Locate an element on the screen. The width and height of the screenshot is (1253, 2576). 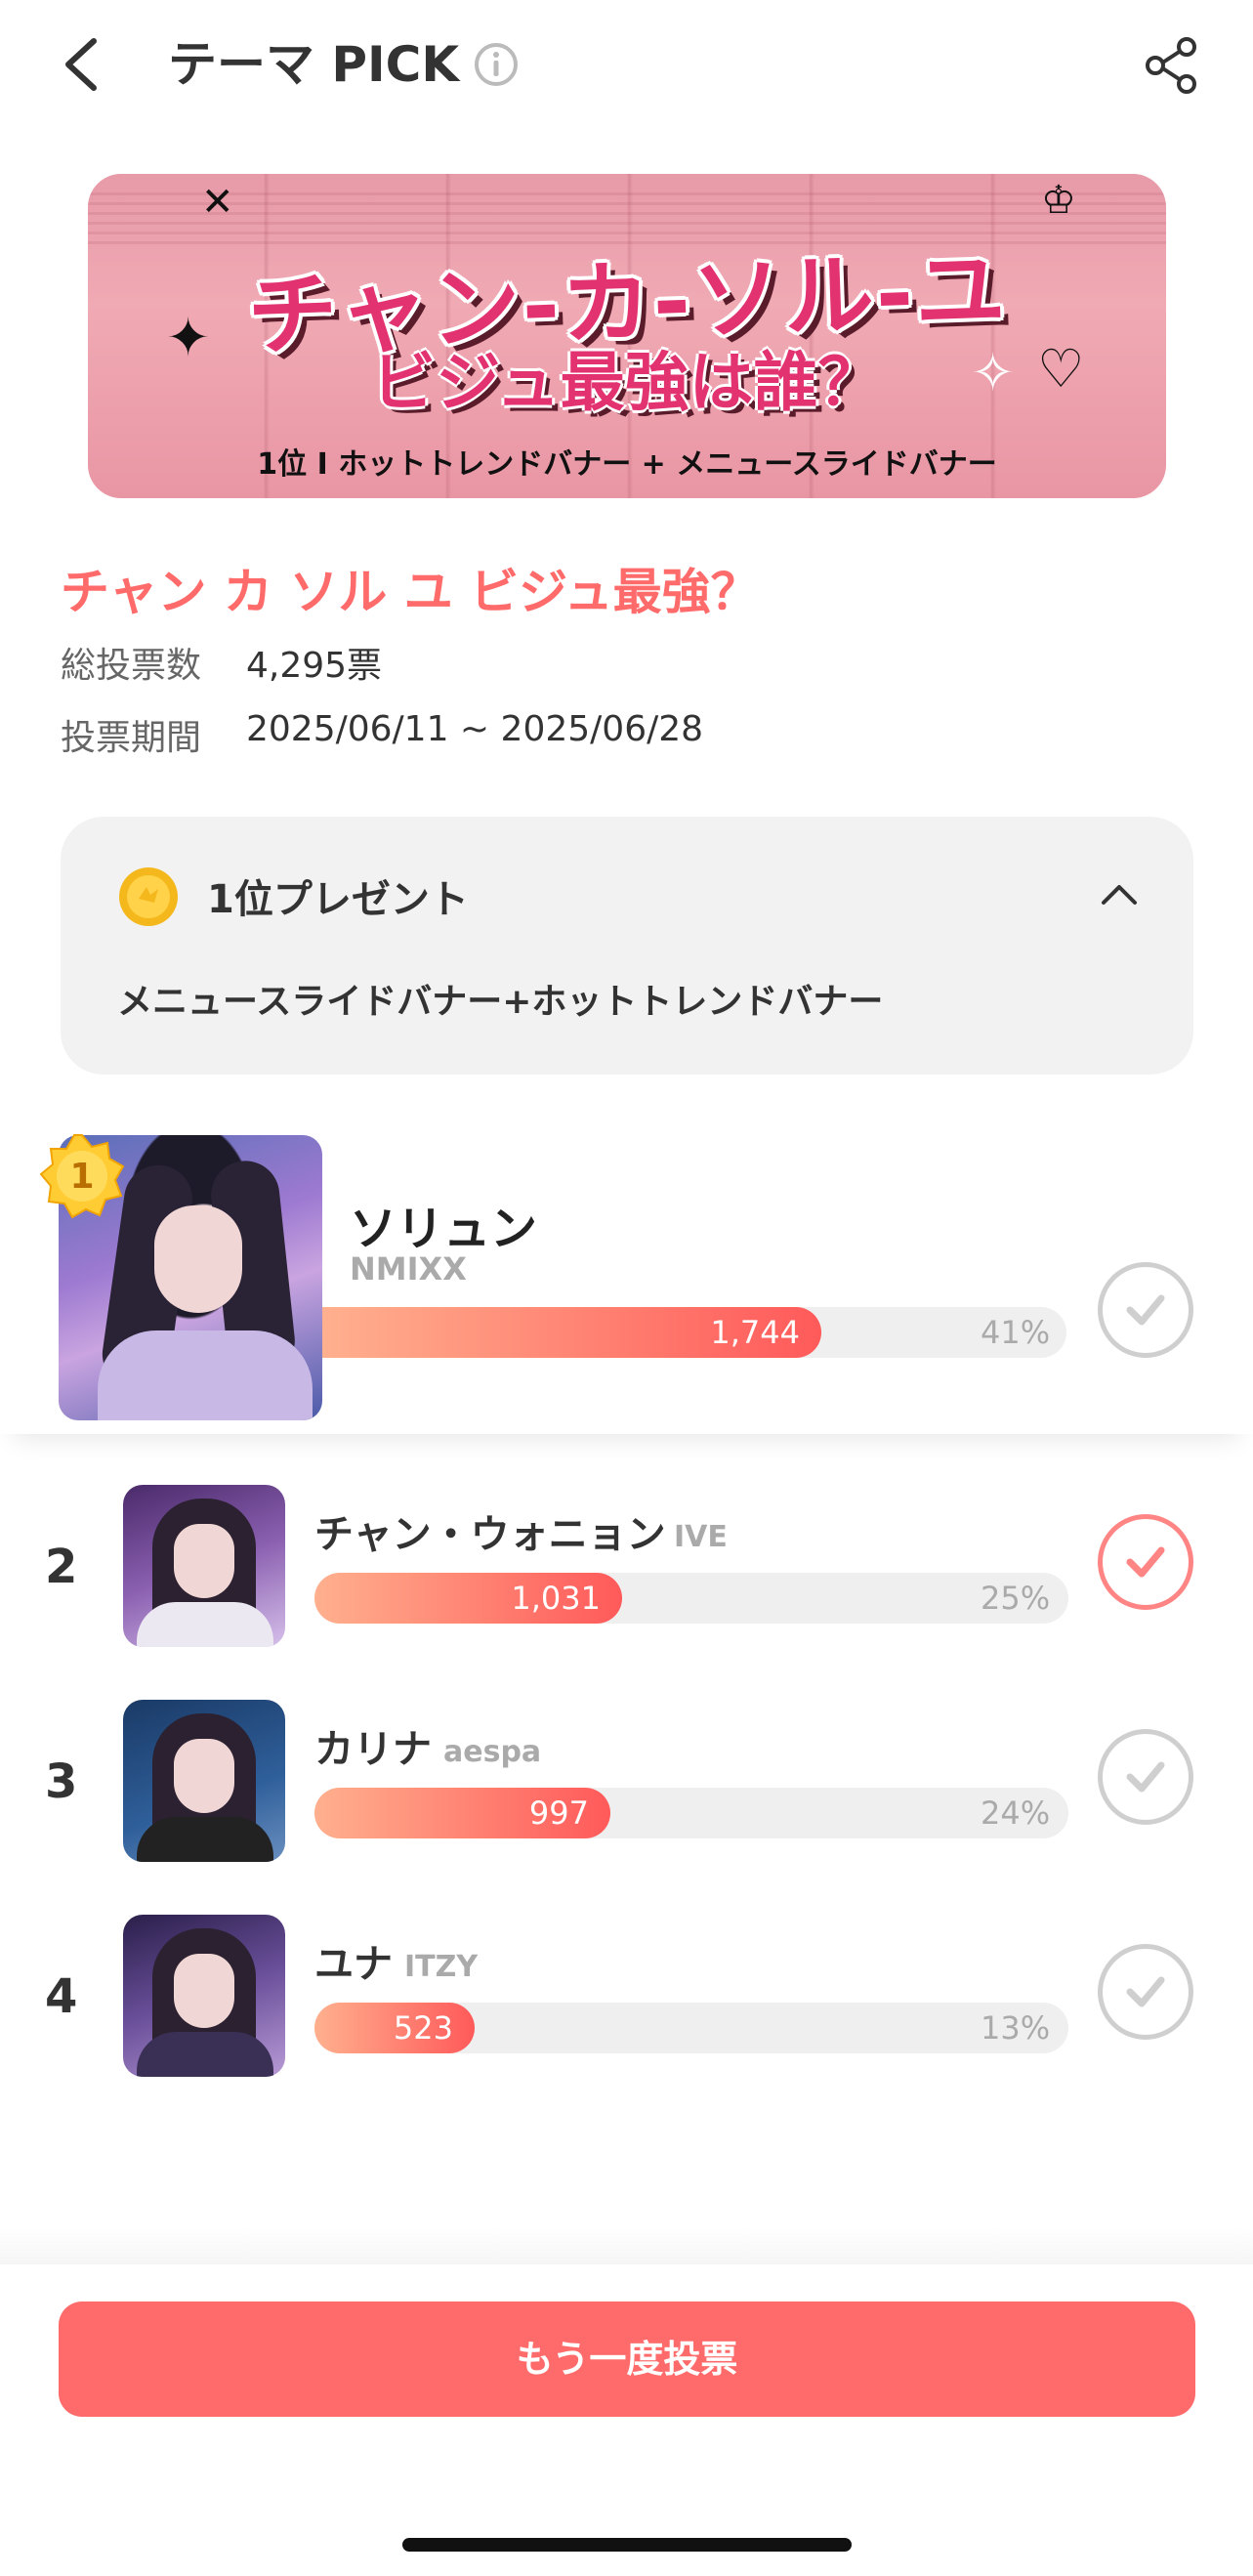
candidate-name: カリナ is located at coordinates (373, 1749).